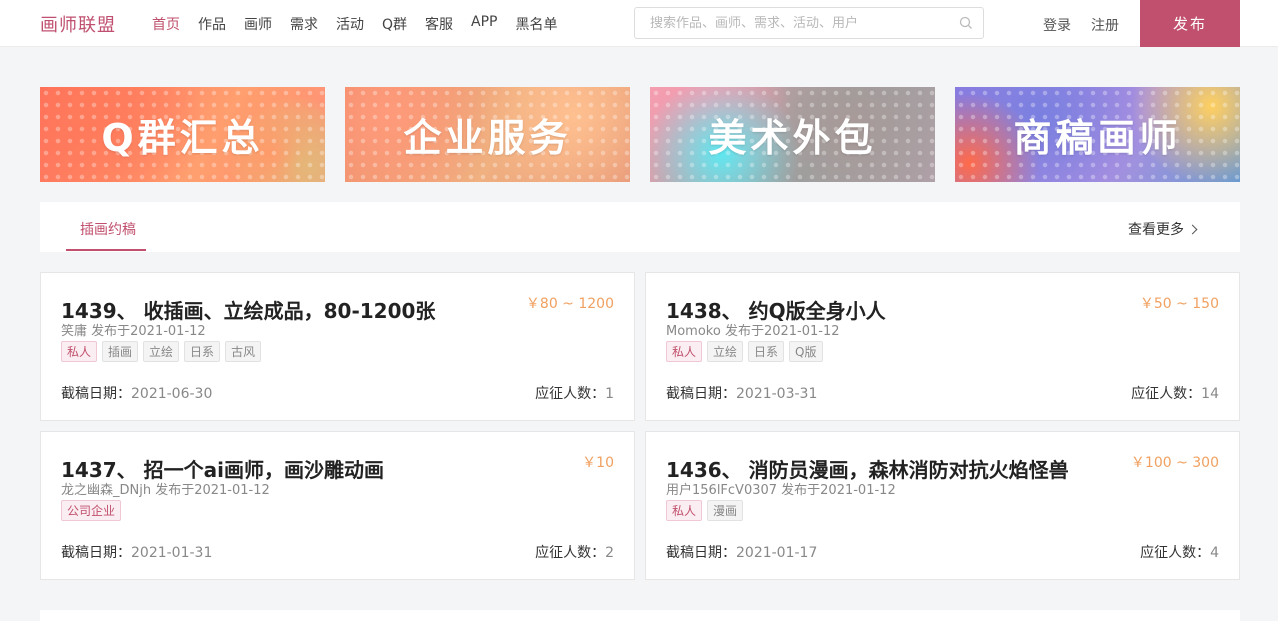 The height and width of the screenshot is (621, 1278). I want to click on applicants-value: 4, so click(1214, 553).